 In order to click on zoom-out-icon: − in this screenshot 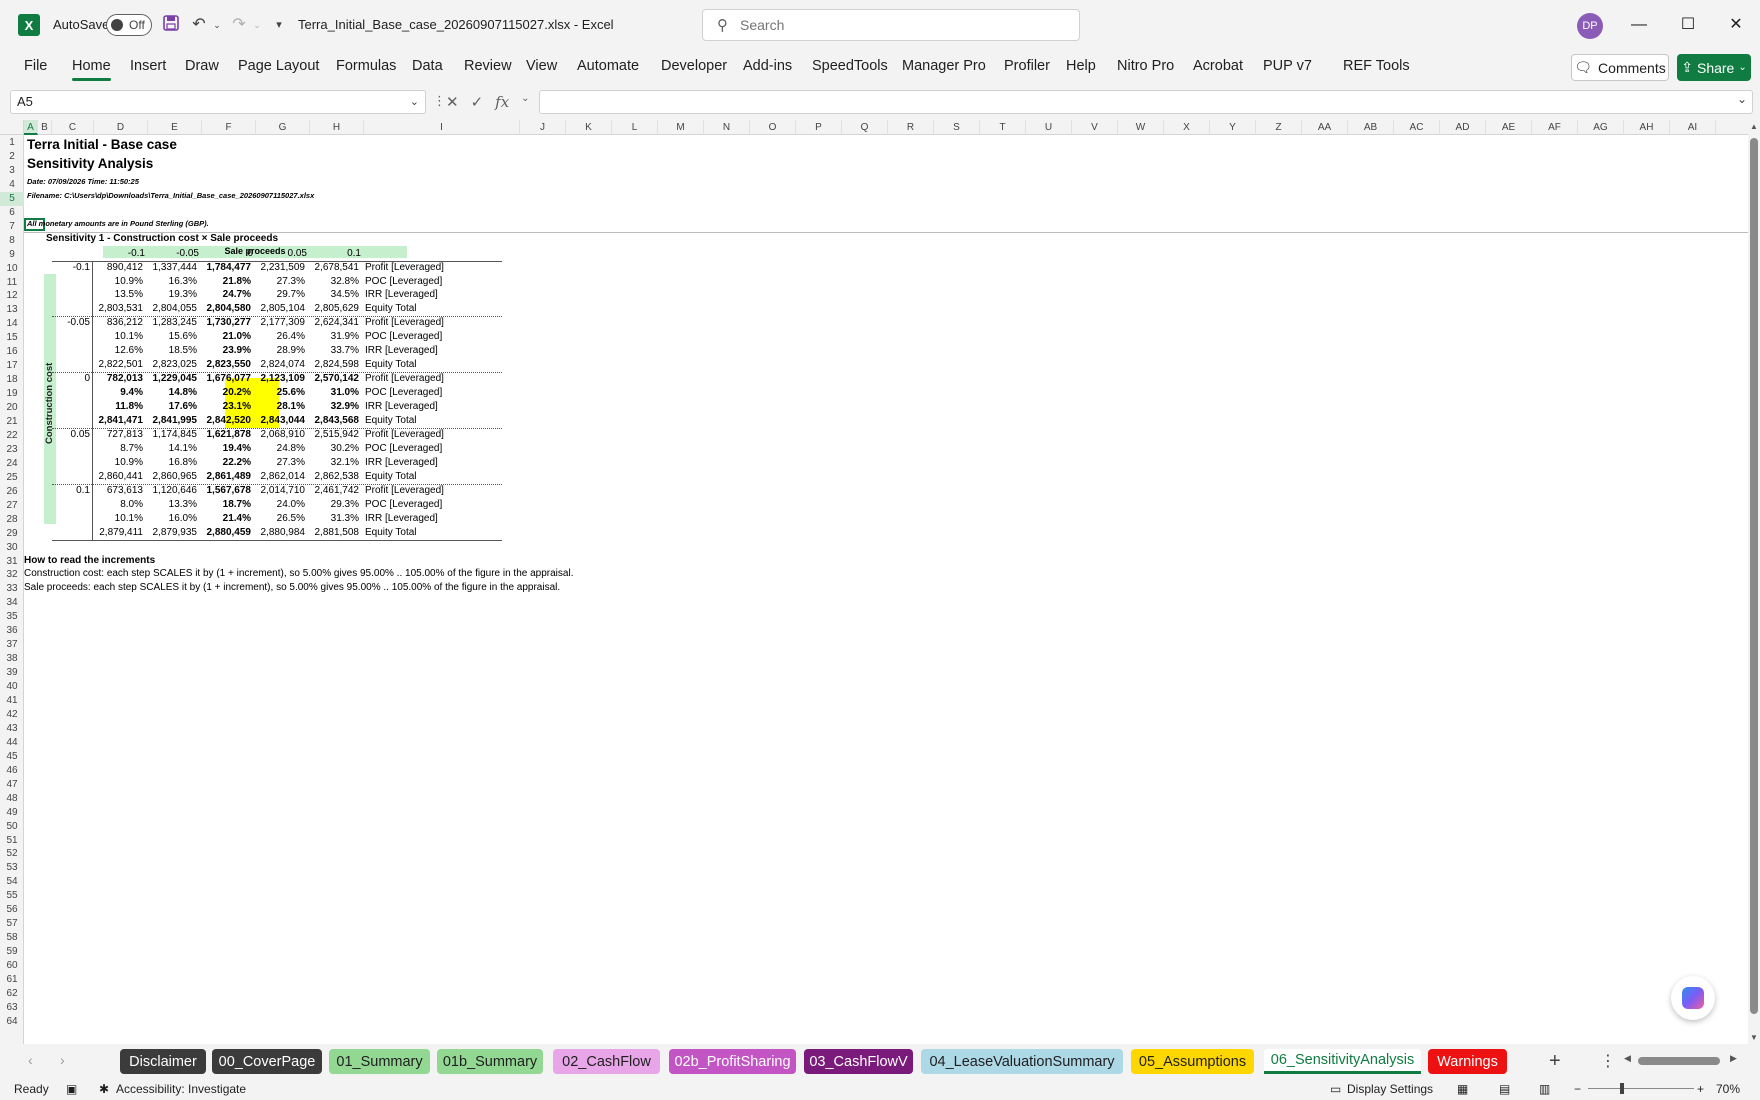, I will do `click(1577, 1089)`.